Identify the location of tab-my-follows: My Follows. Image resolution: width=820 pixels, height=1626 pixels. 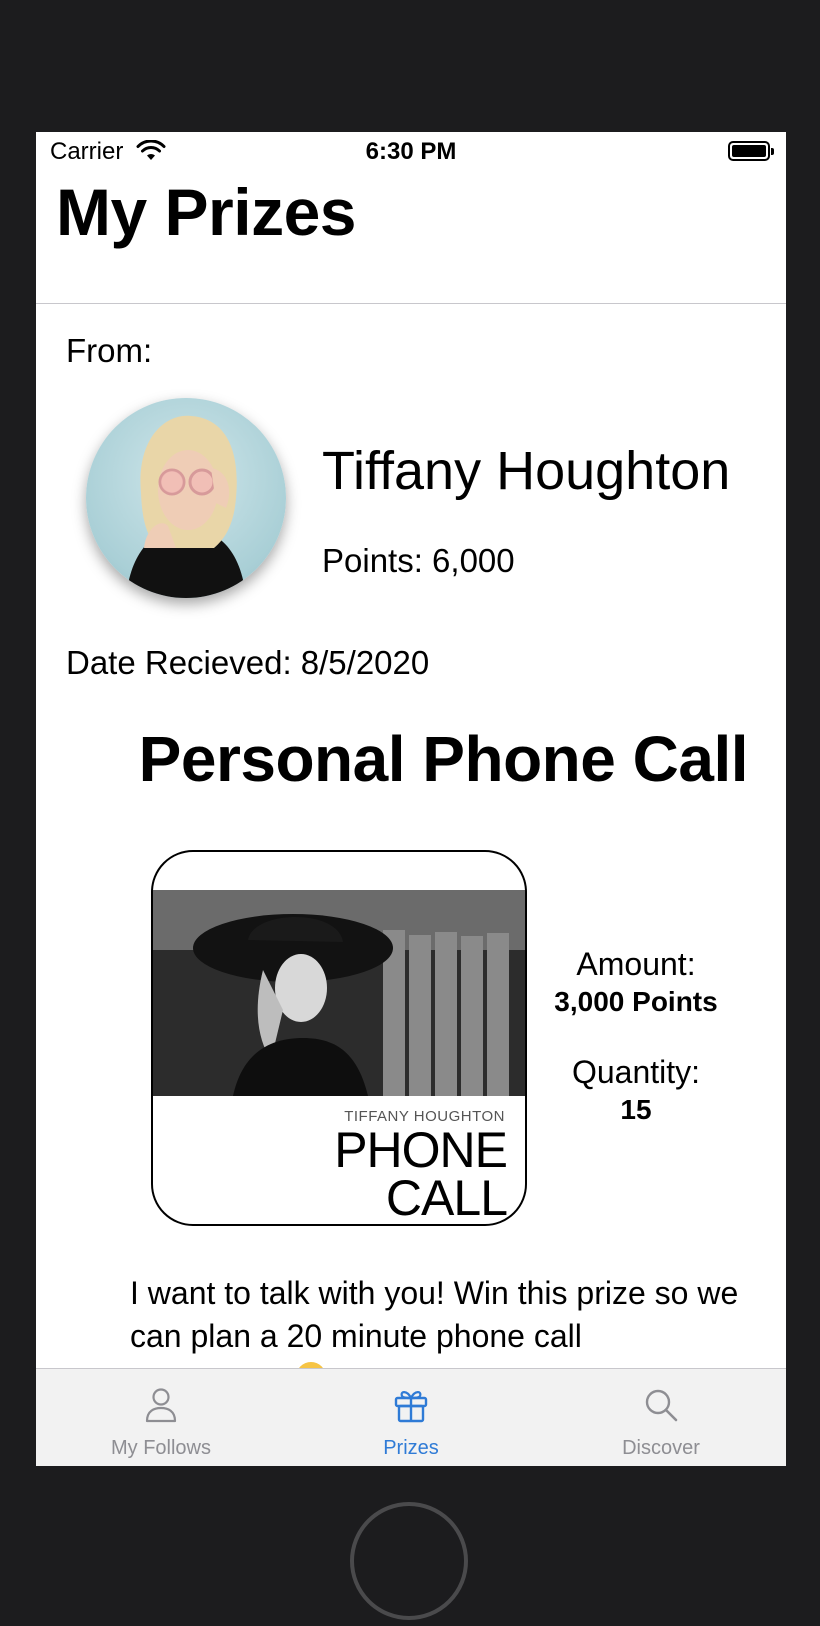
(161, 1417).